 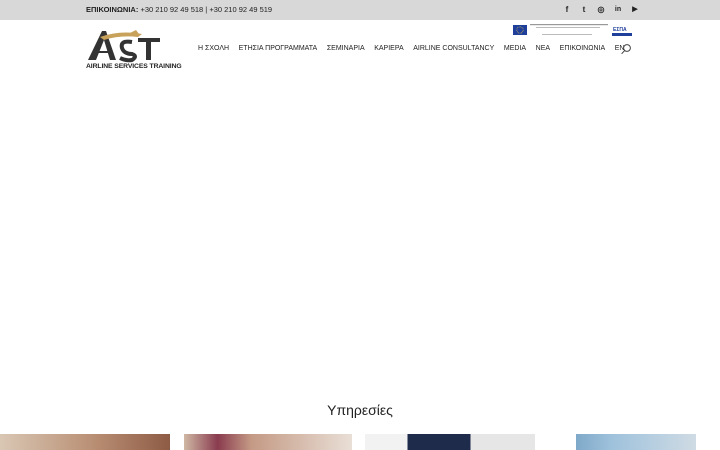 I want to click on phone-numbers: +30 210 92 49 518 | +30 210 92 49 519, so click(x=206, y=9).